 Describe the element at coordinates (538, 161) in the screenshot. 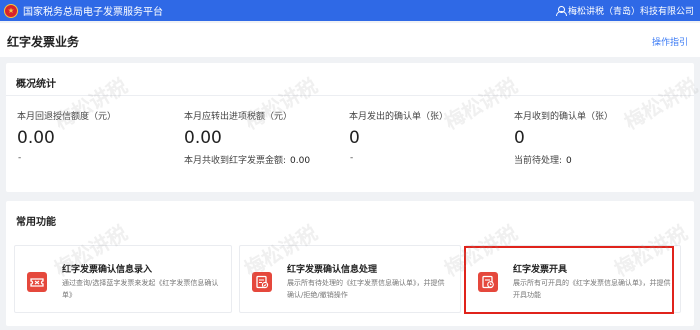

I see `stat-sub-label: 当前待处理:` at that location.